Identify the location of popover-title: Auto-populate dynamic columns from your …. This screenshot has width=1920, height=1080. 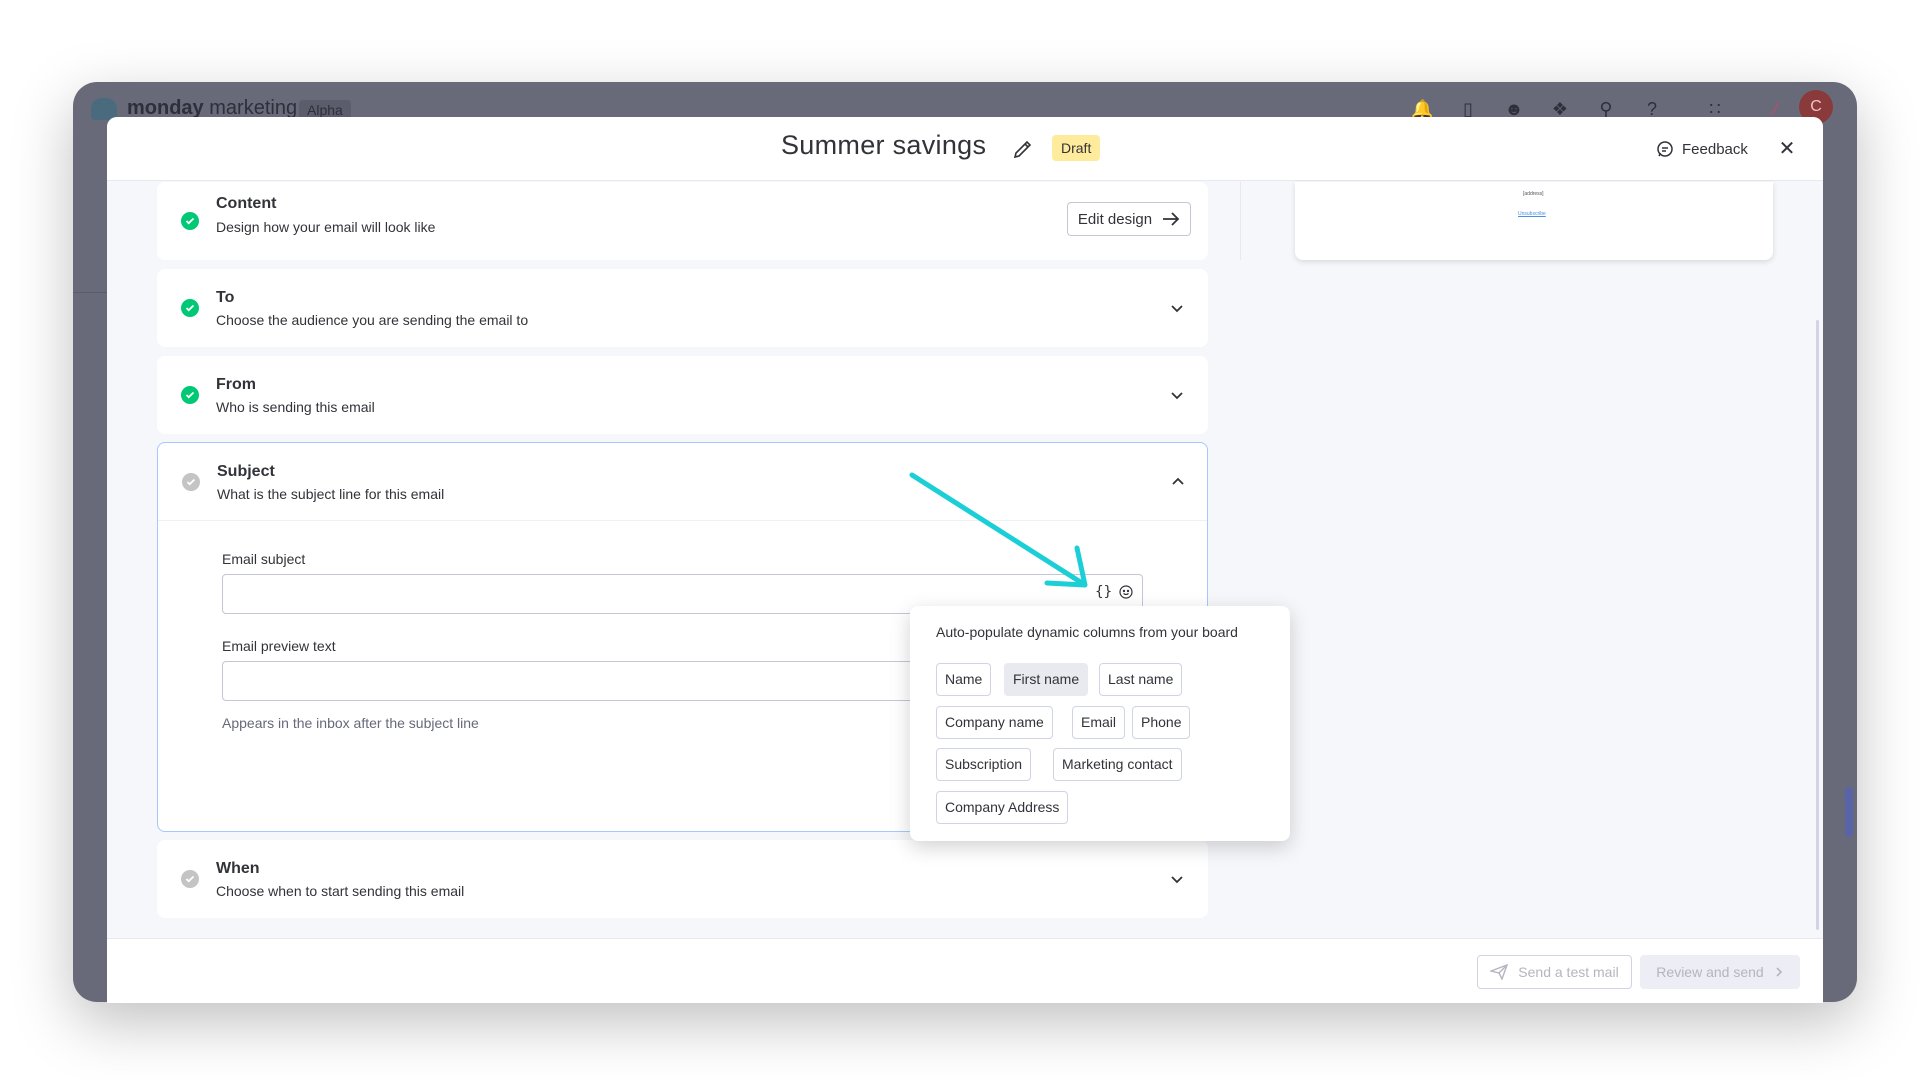
(1087, 632).